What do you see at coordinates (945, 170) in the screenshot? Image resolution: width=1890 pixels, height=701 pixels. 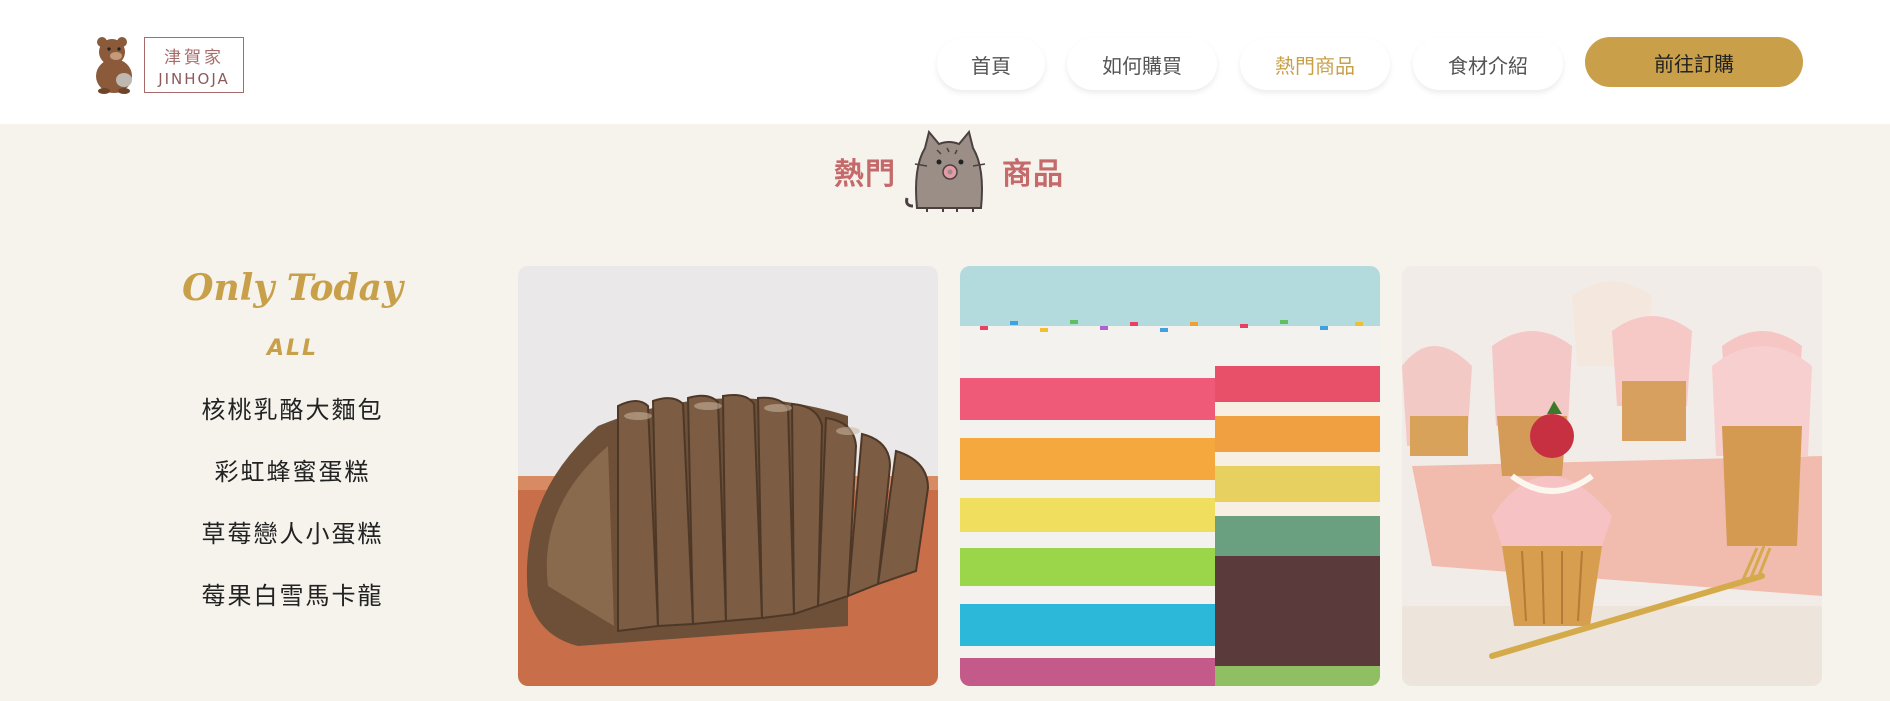 I see `pusheen-cat-icon` at bounding box center [945, 170].